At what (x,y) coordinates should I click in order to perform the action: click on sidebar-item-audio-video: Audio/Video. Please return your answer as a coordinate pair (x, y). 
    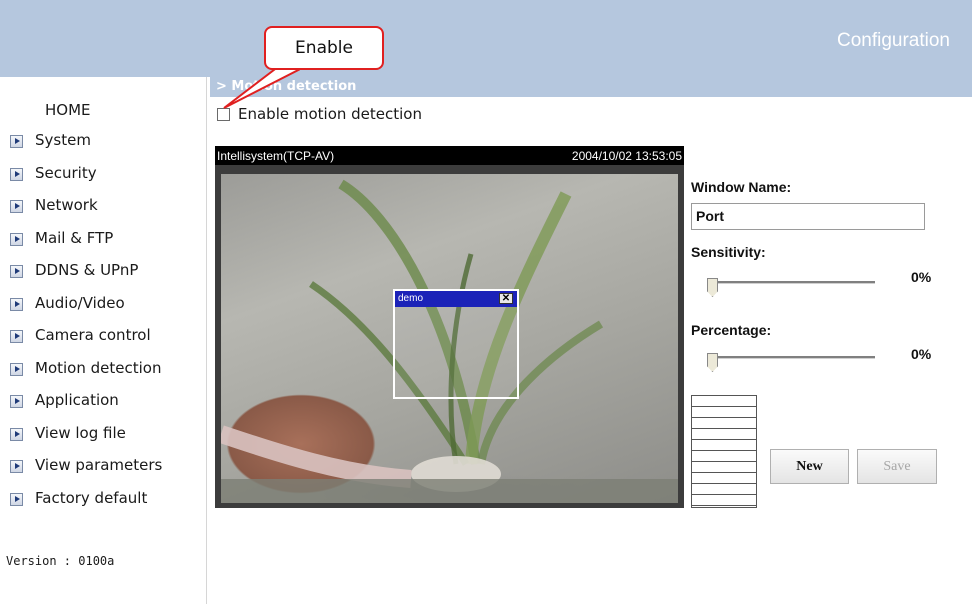
    Looking at the image, I should click on (86, 310).